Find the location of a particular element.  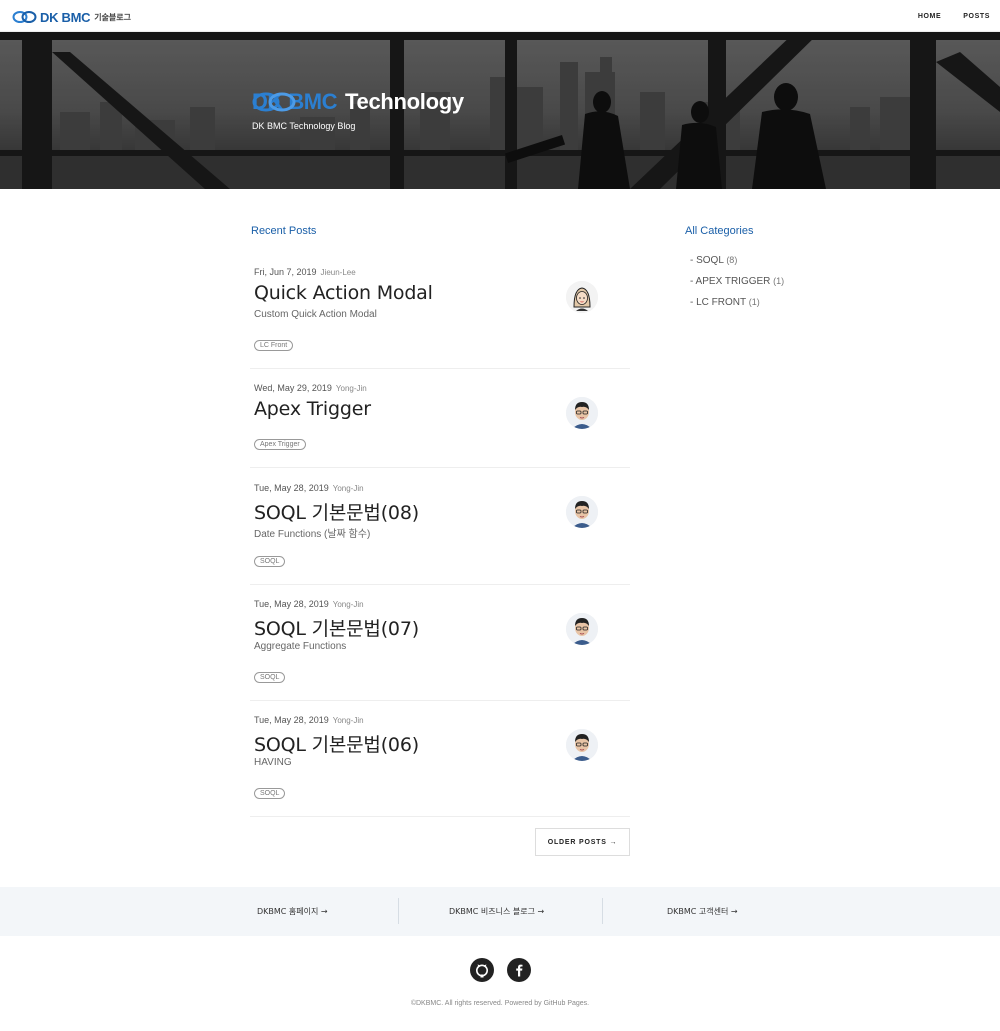

post-meta: Wed, May 29, 2019 Yong-Jin is located at coordinates (310, 388).